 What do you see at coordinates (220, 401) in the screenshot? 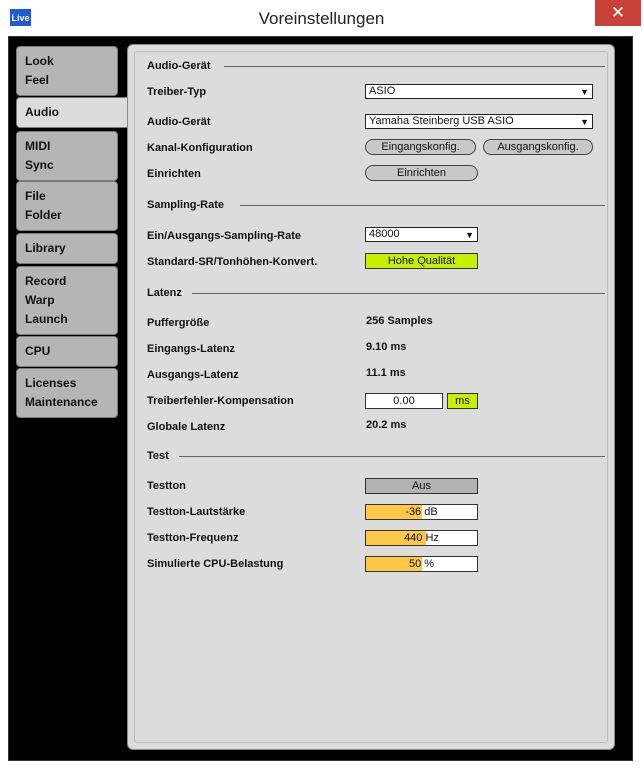
I see `driver-compensation-label: Treiberfehler-Kompensation` at bounding box center [220, 401].